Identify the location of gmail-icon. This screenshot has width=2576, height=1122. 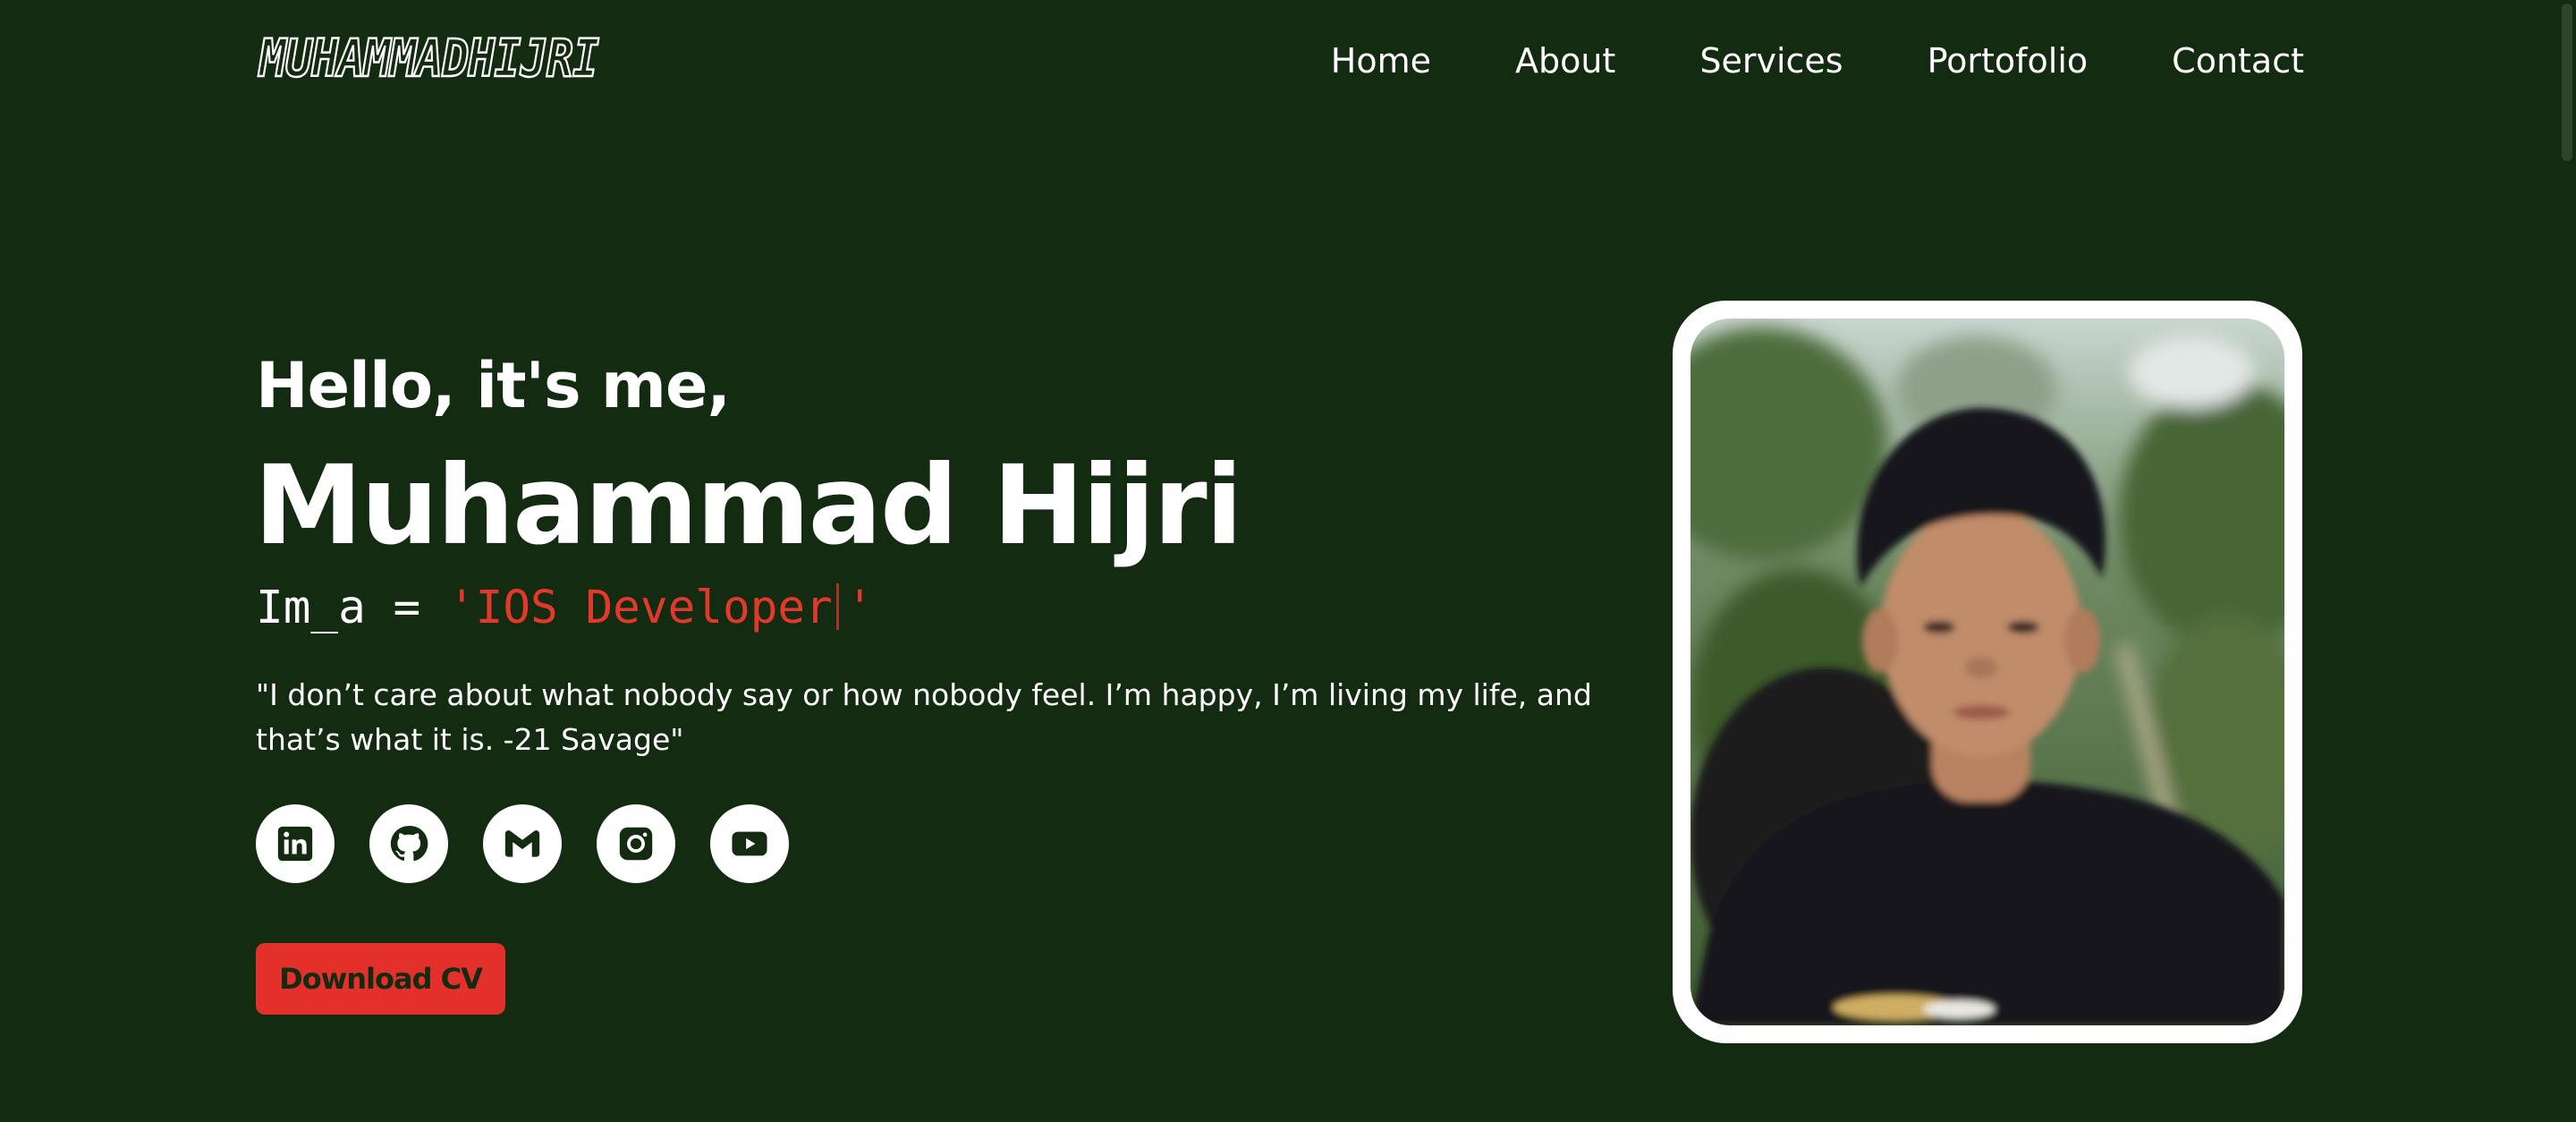
(522, 843).